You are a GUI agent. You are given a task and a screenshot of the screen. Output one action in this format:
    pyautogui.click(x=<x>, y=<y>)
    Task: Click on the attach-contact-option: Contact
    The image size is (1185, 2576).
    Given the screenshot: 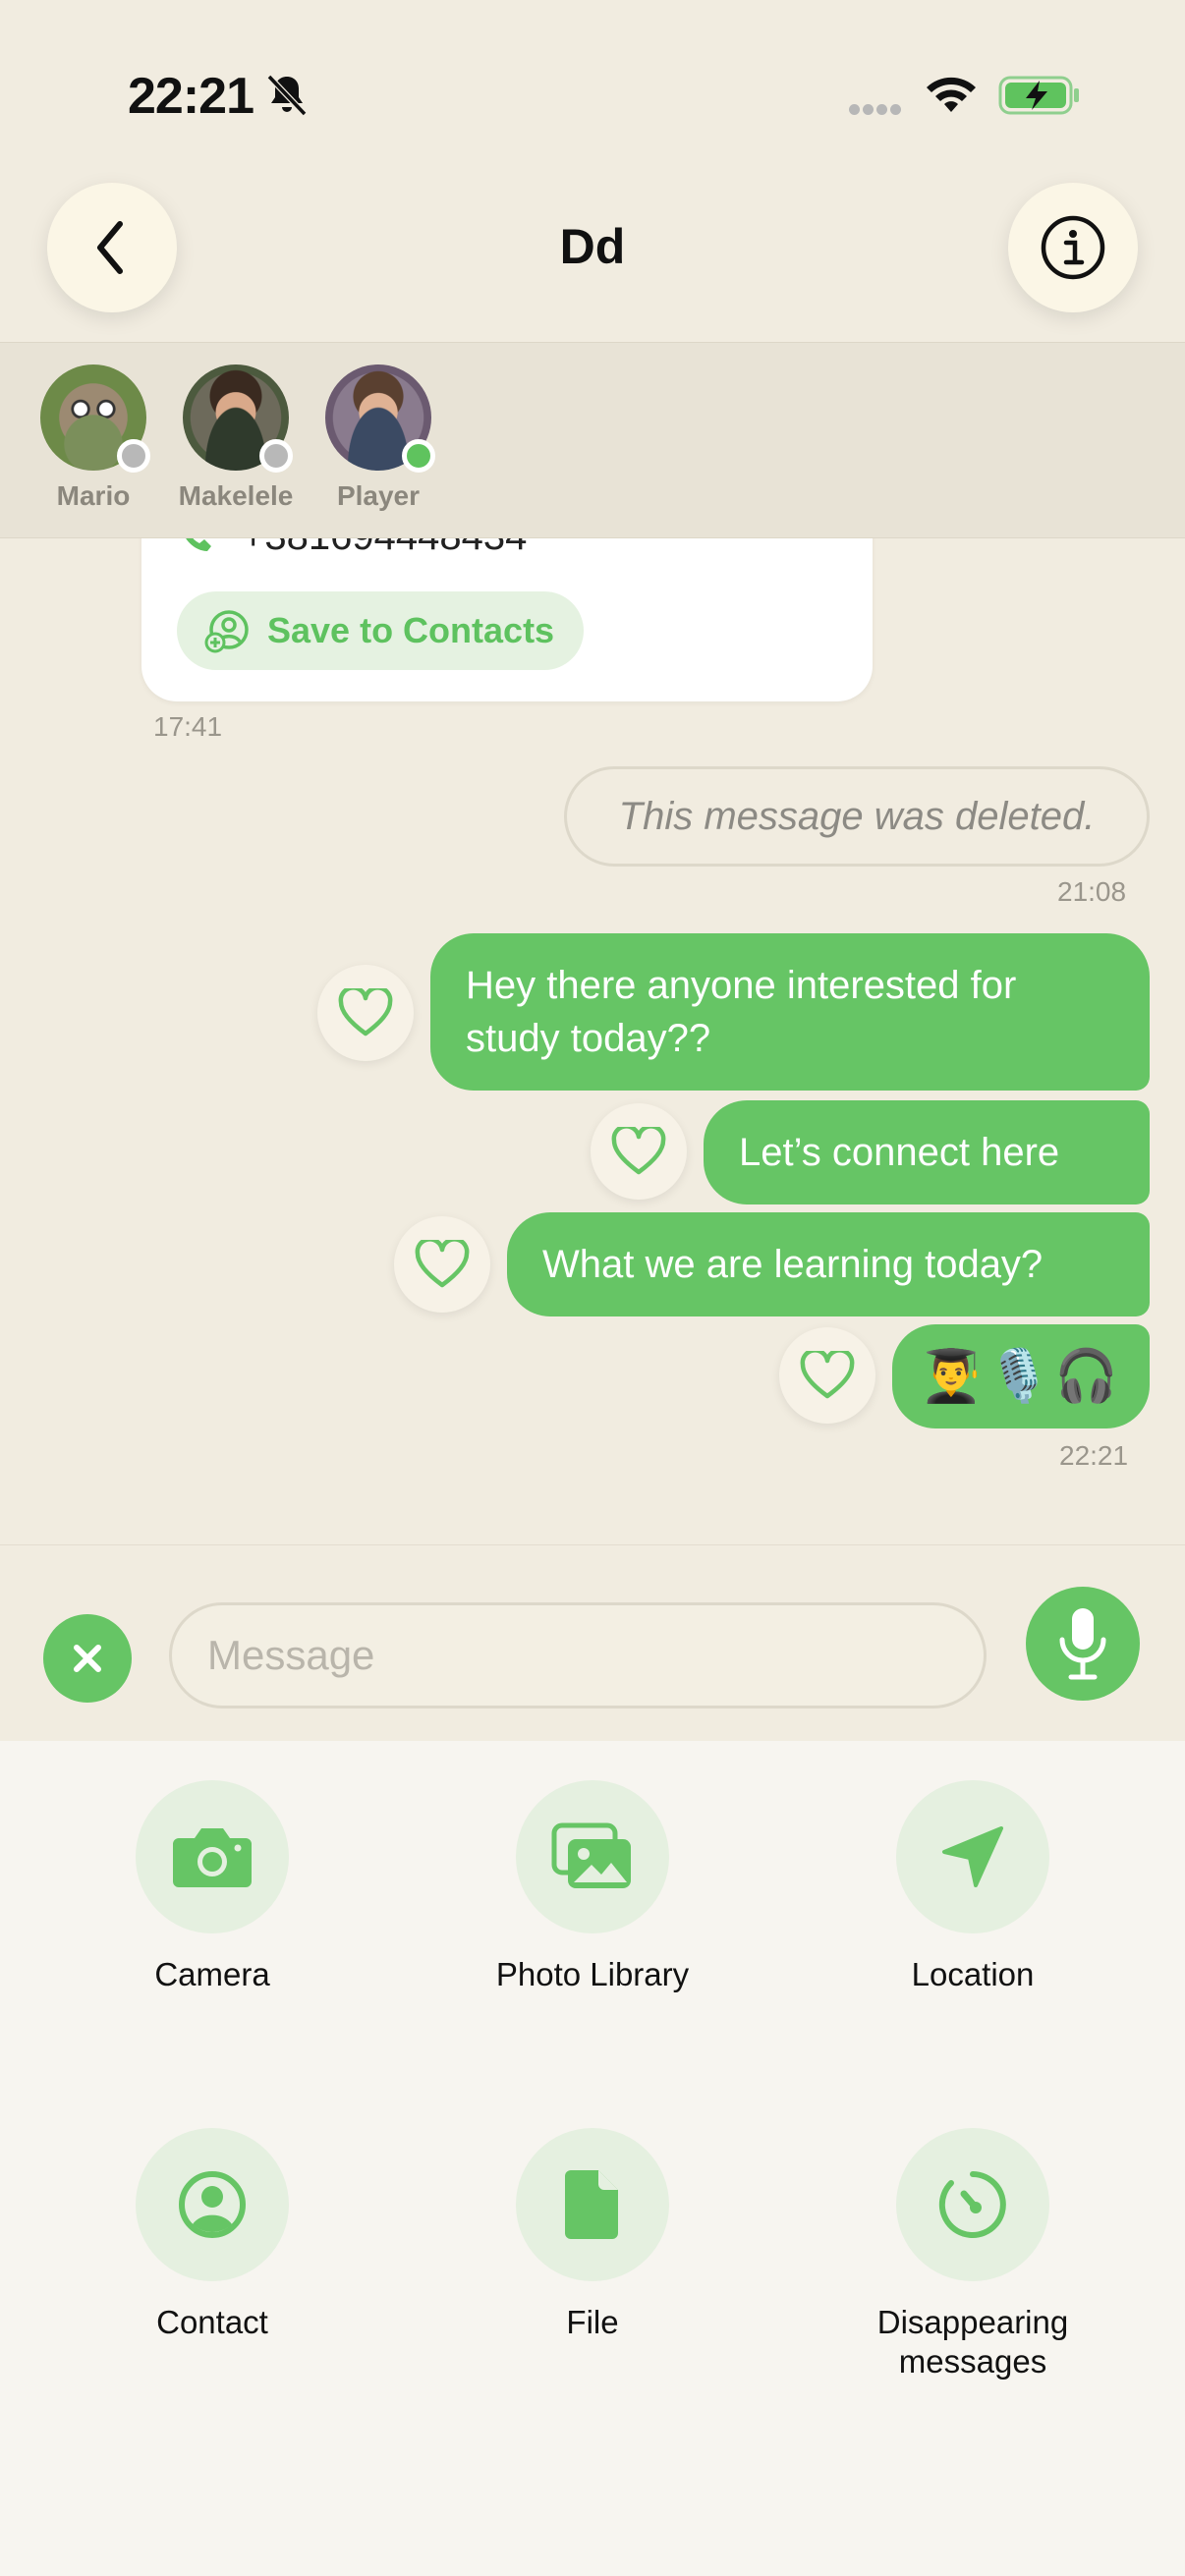 What is the action you would take?
    pyautogui.click(x=213, y=2235)
    